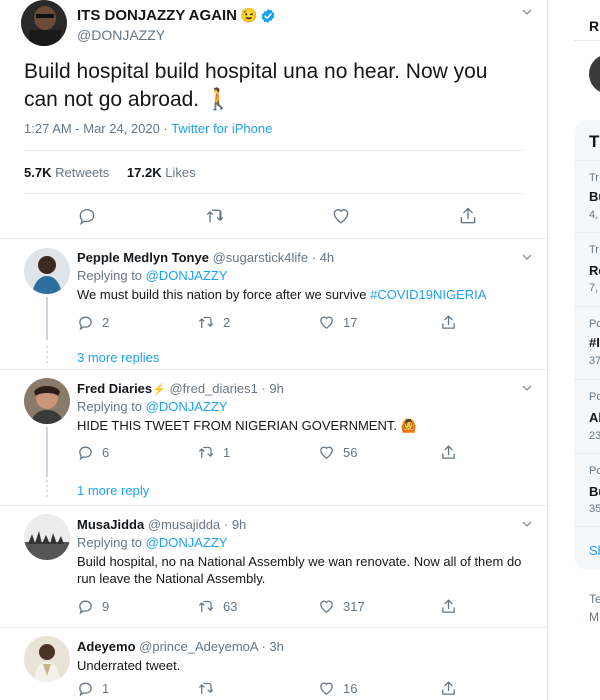  I want to click on reply-button: 6, so click(93, 452).